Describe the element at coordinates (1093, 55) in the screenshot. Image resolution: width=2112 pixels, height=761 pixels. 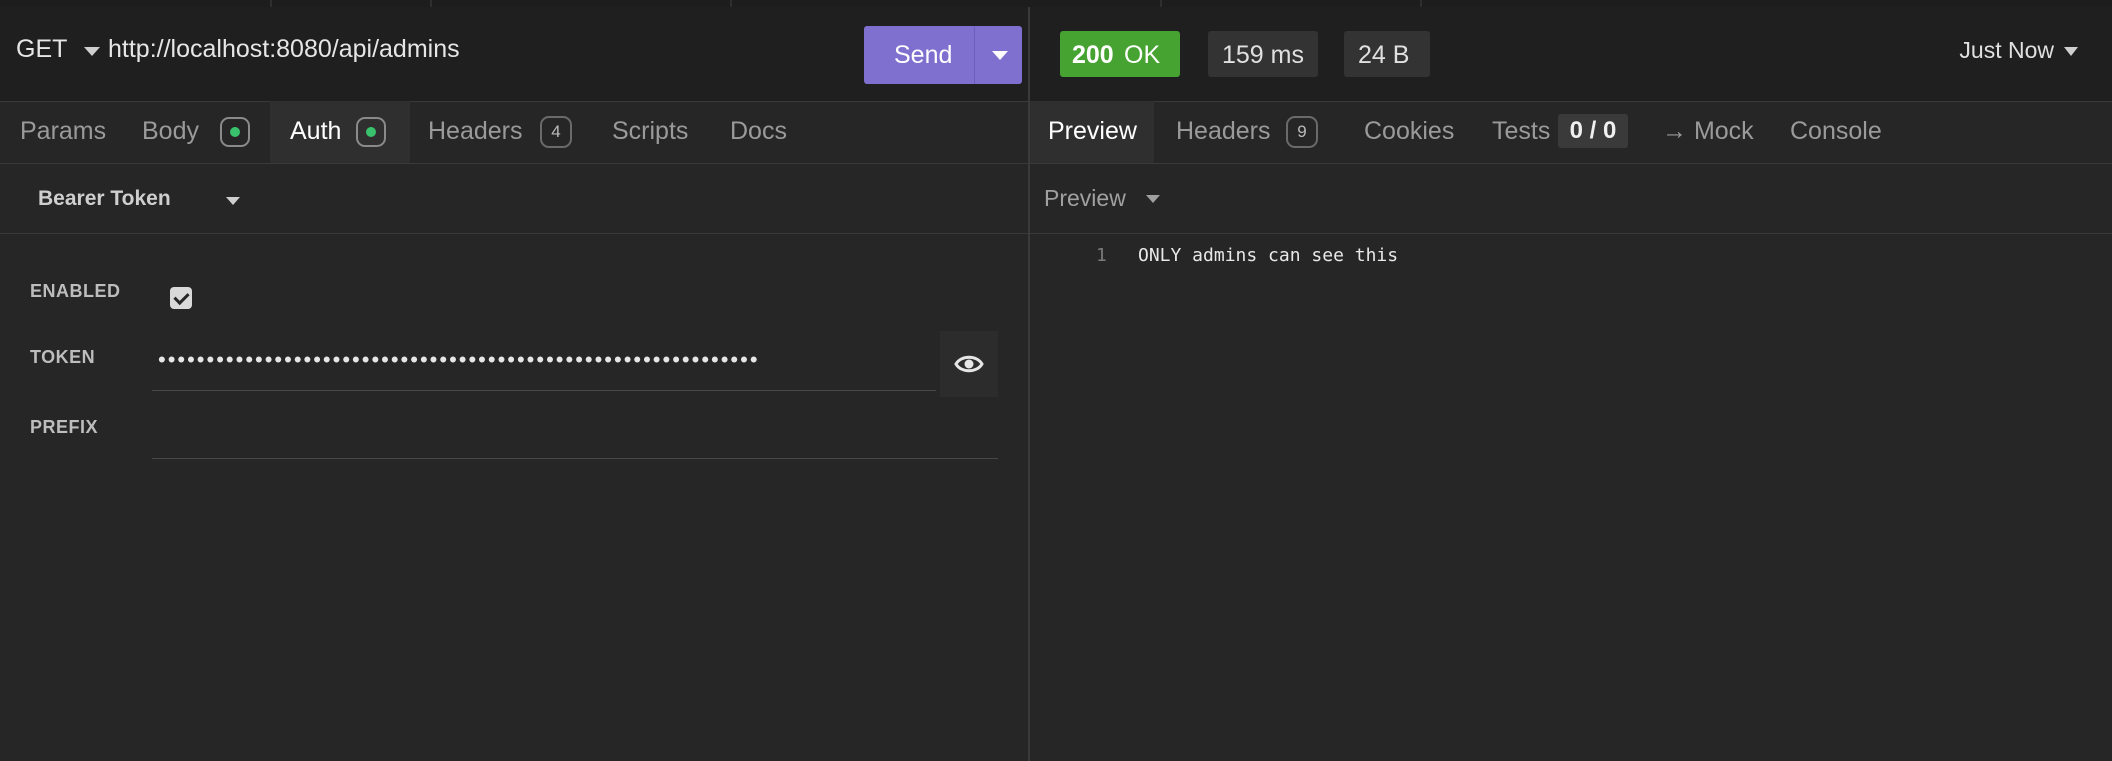
I see `status-code: 200` at that location.